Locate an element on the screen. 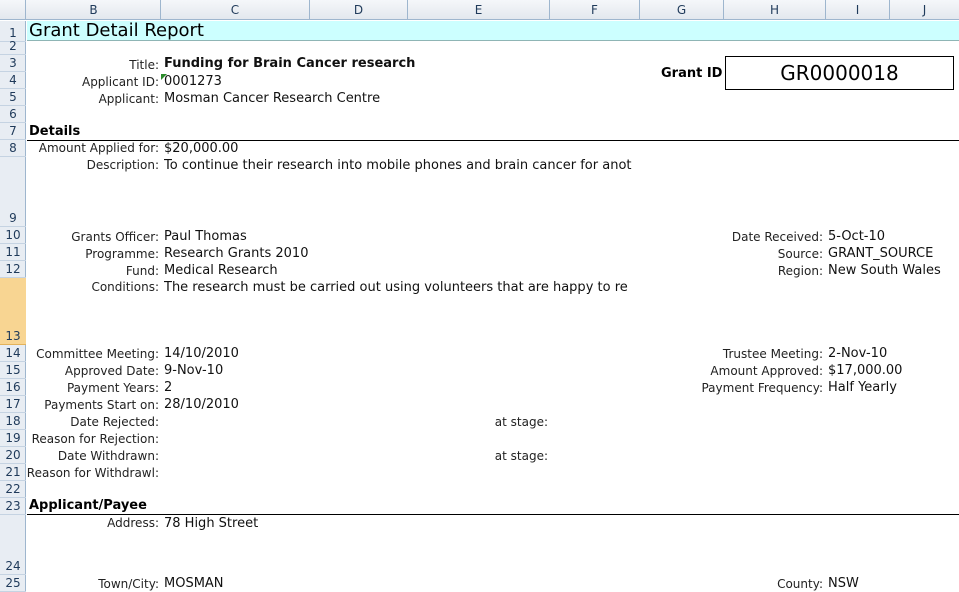 The width and height of the screenshot is (959, 592). applicant-value: Mosman Cancer Research Centre is located at coordinates (272, 98).